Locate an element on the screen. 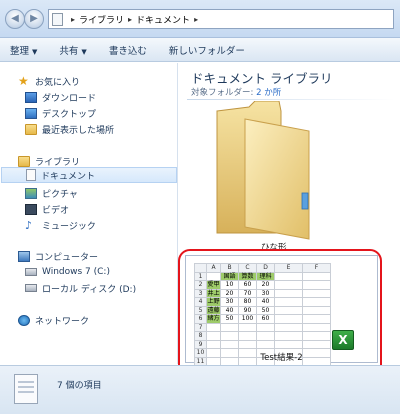 The image size is (400, 414). documents-icon is located at coordinates (57, 19).